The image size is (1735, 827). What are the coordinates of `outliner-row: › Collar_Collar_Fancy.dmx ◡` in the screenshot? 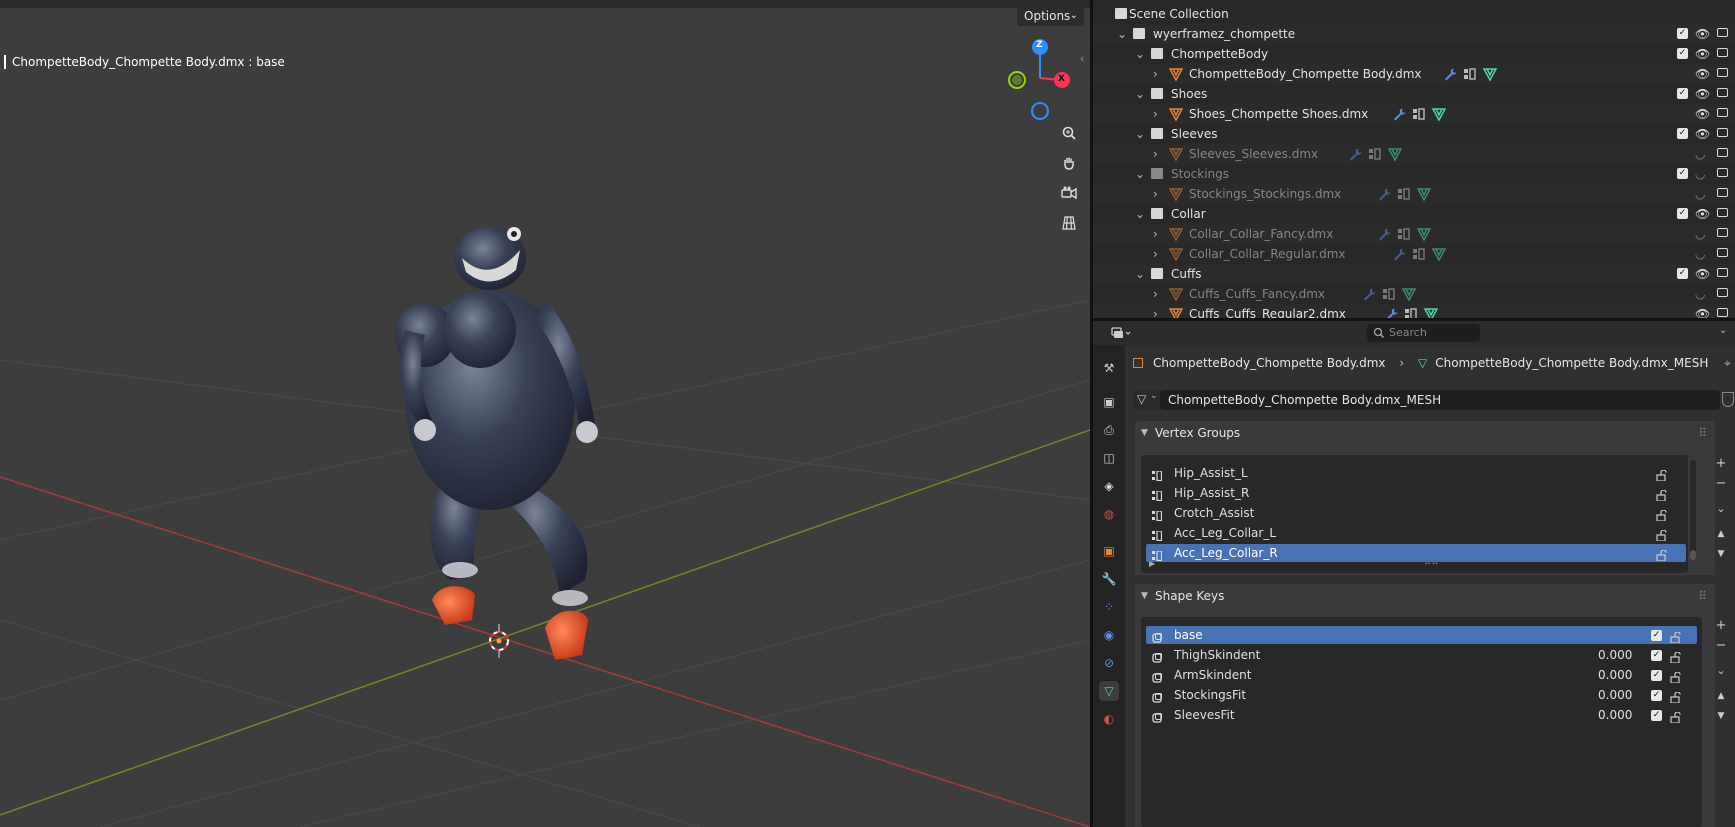 It's located at (1414, 234).